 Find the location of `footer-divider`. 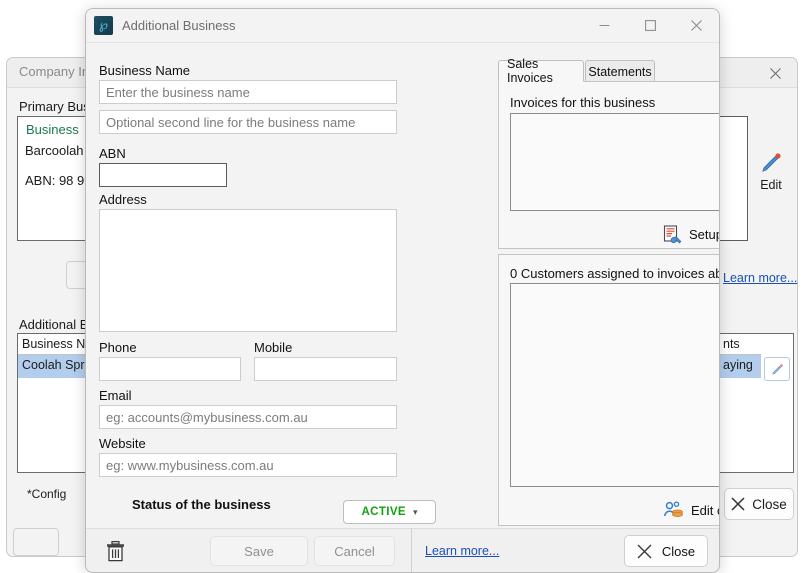

footer-divider is located at coordinates (411, 550).